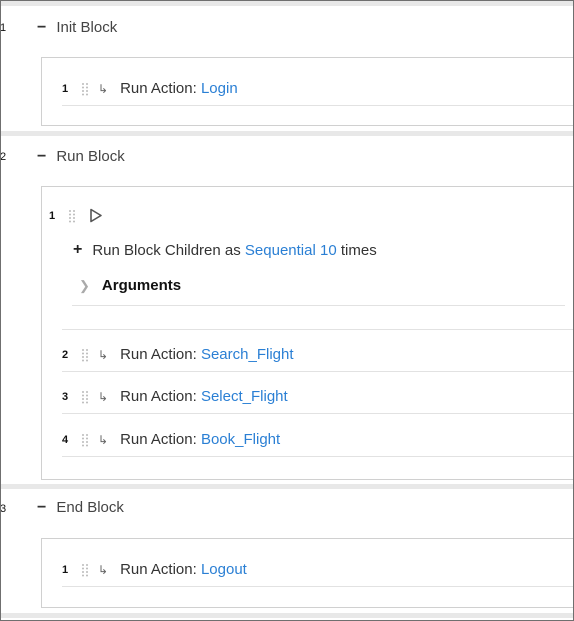 The height and width of the screenshot is (621, 574). What do you see at coordinates (280, 250) in the screenshot?
I see `loop-mode-link: Sequential` at bounding box center [280, 250].